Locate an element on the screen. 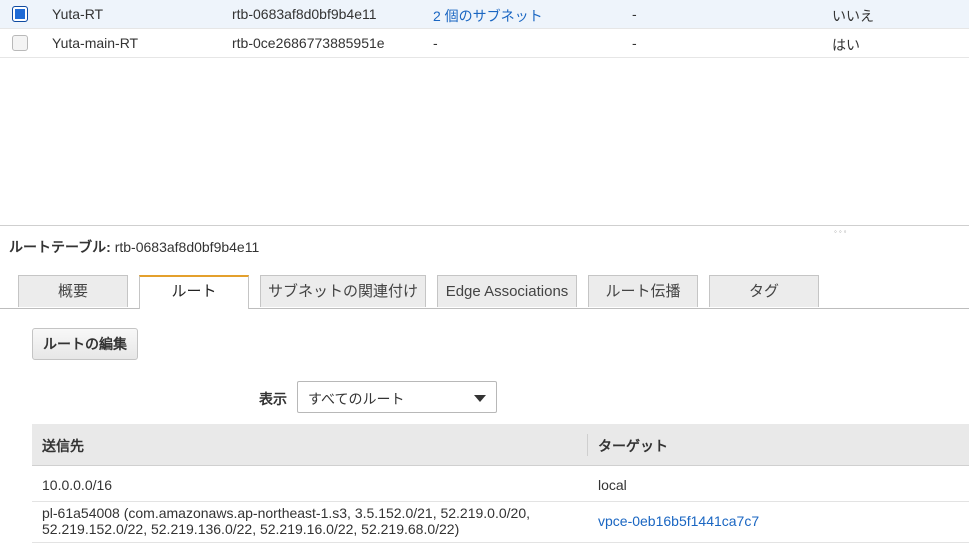 Image resolution: width=969 pixels, height=548 pixels. main-value: はい is located at coordinates (846, 45).